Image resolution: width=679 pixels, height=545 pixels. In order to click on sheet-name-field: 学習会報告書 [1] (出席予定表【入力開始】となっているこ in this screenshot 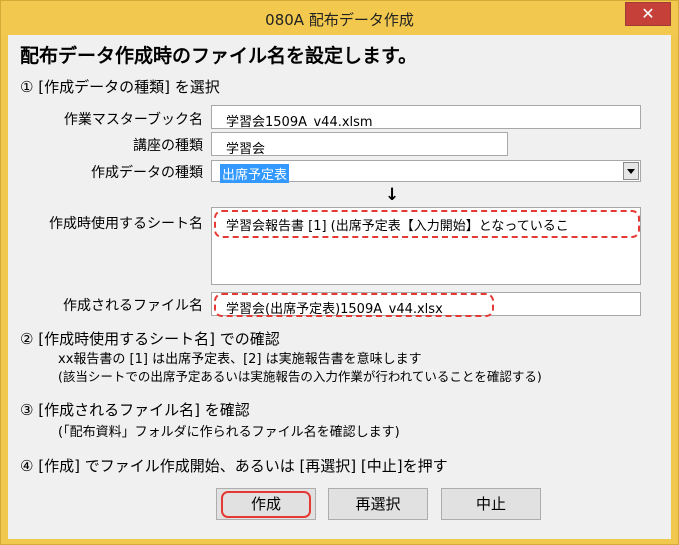, I will do `click(426, 246)`.